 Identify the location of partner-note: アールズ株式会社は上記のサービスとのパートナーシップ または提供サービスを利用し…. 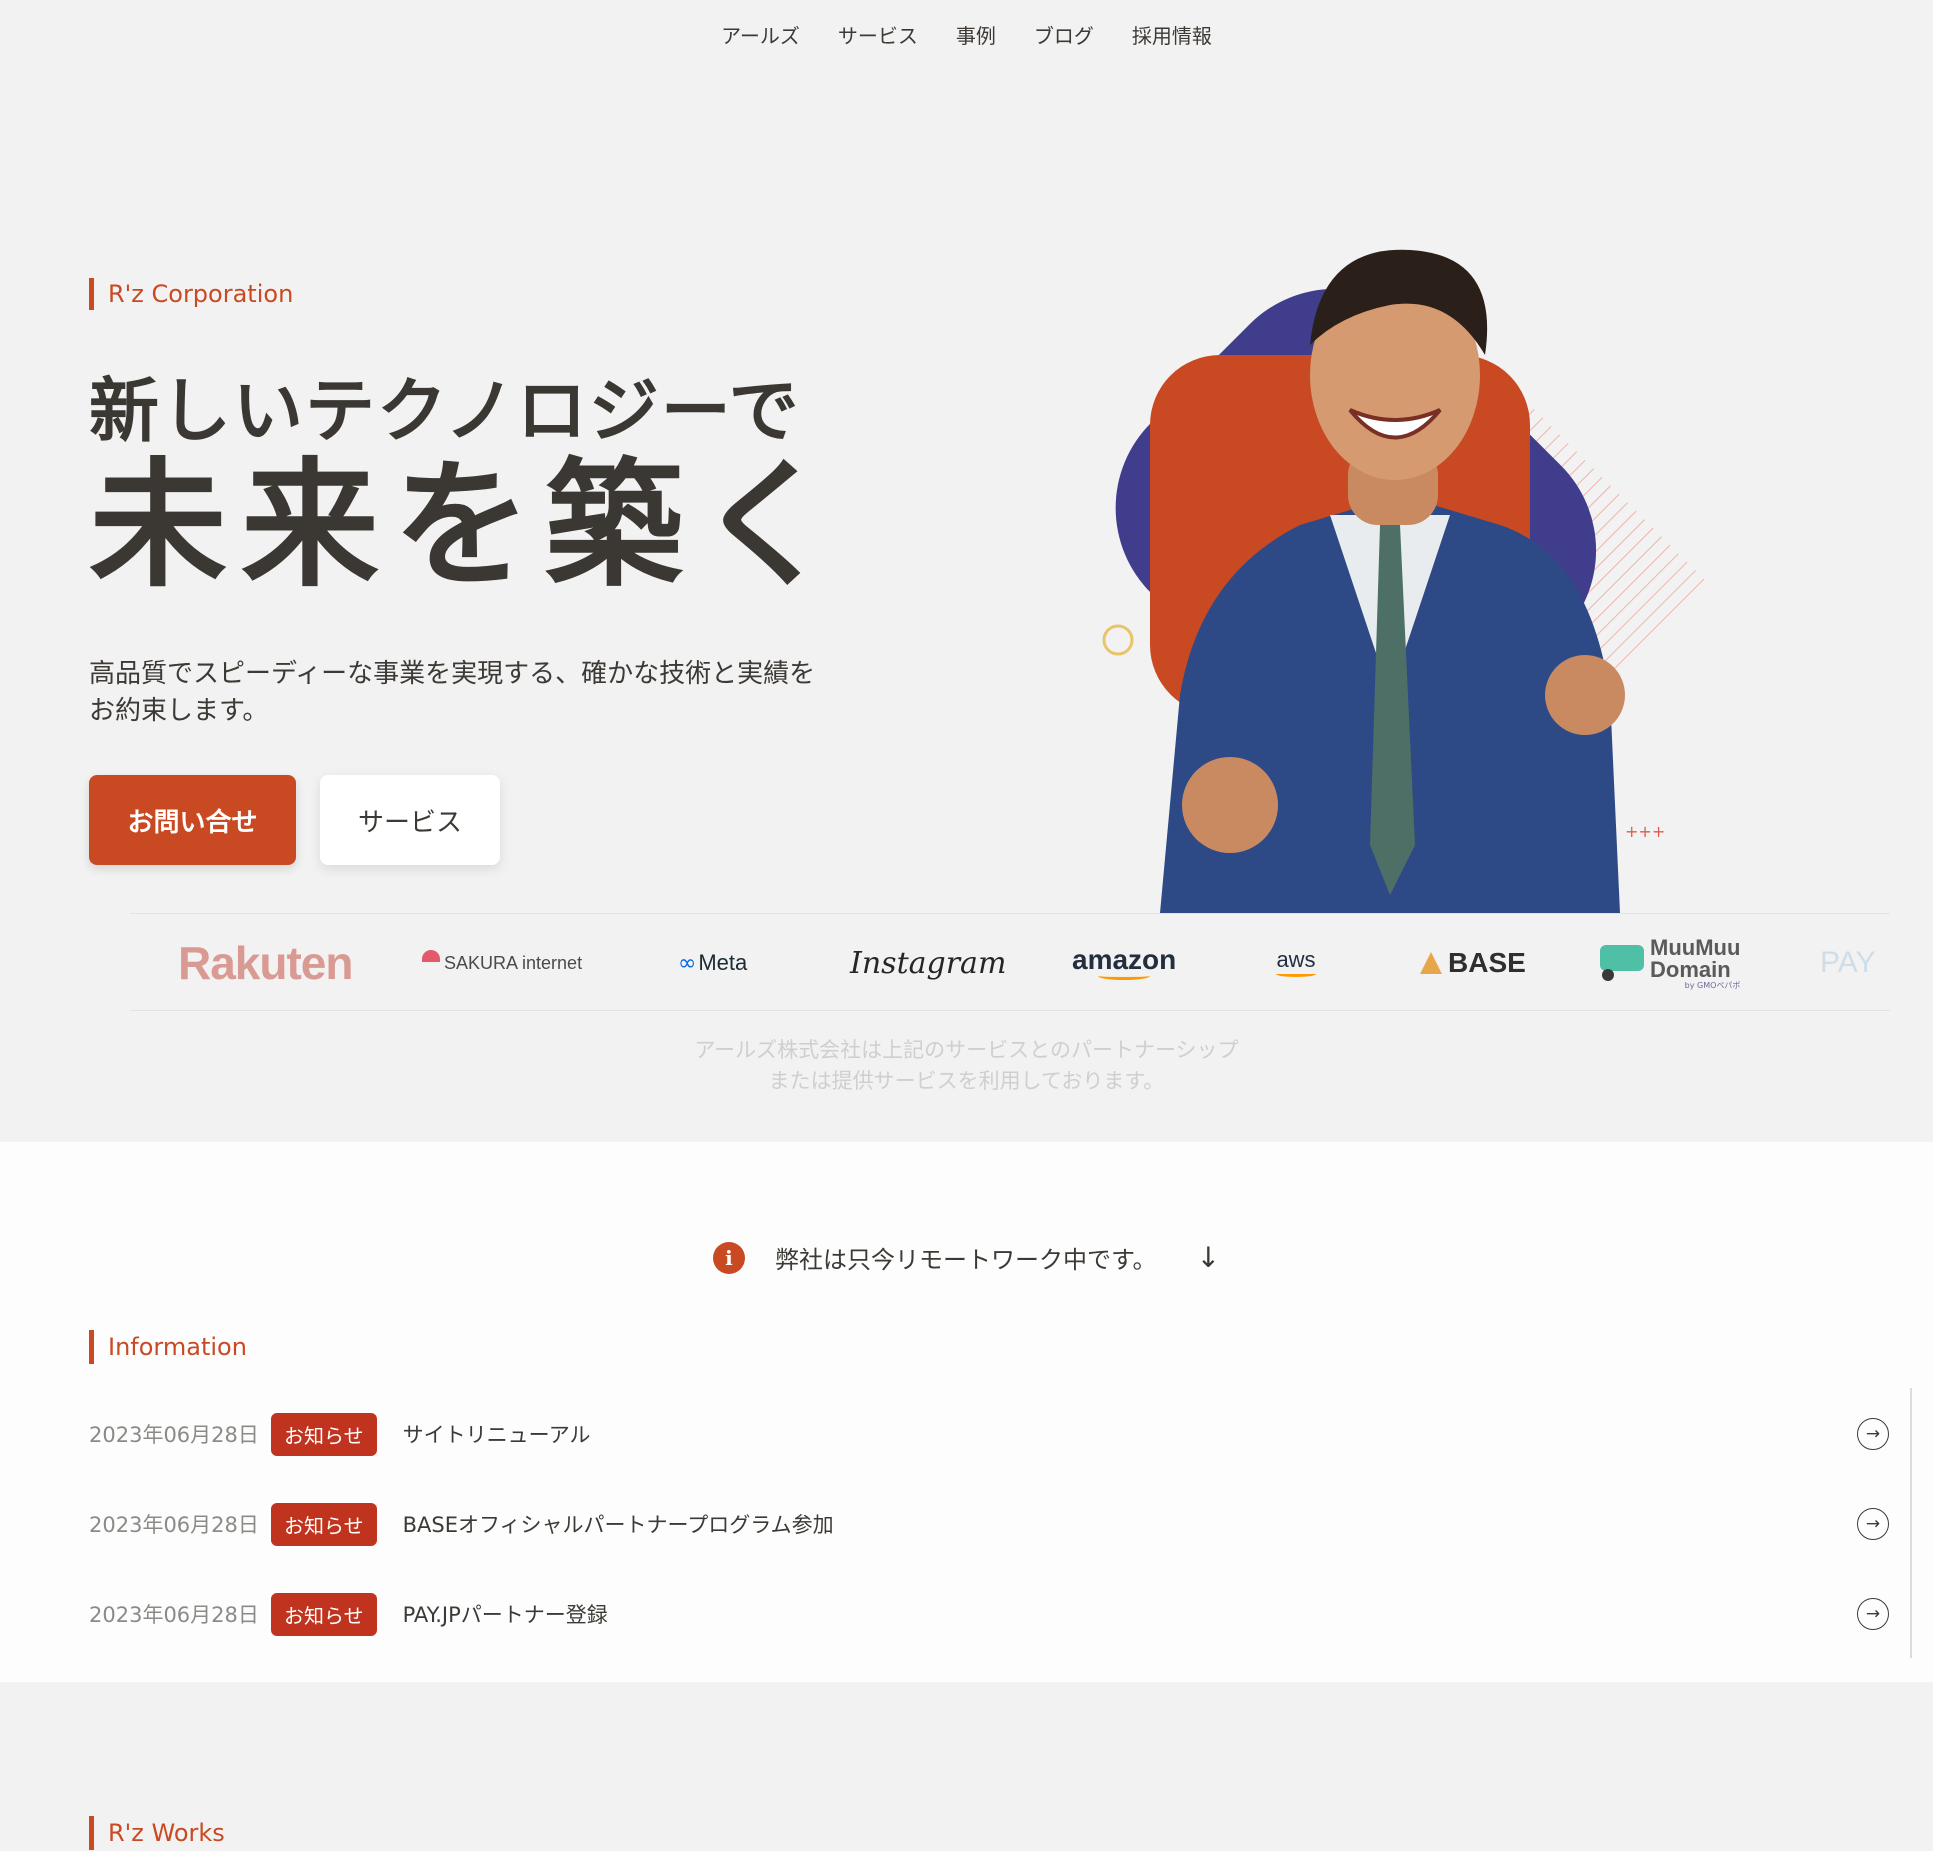
(966, 1066).